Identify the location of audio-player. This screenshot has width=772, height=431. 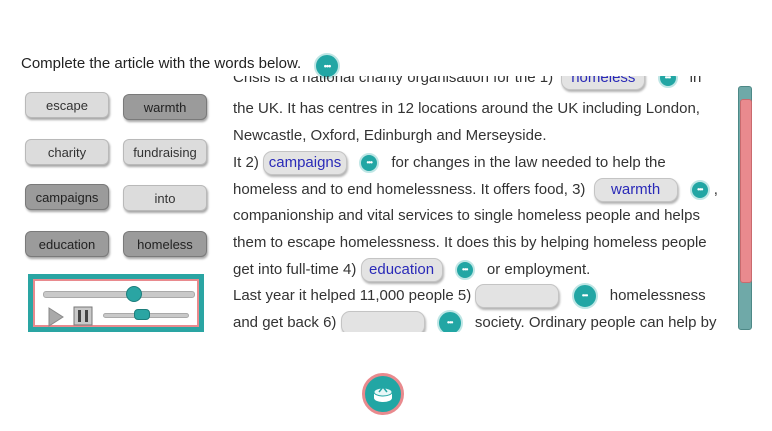
(116, 303).